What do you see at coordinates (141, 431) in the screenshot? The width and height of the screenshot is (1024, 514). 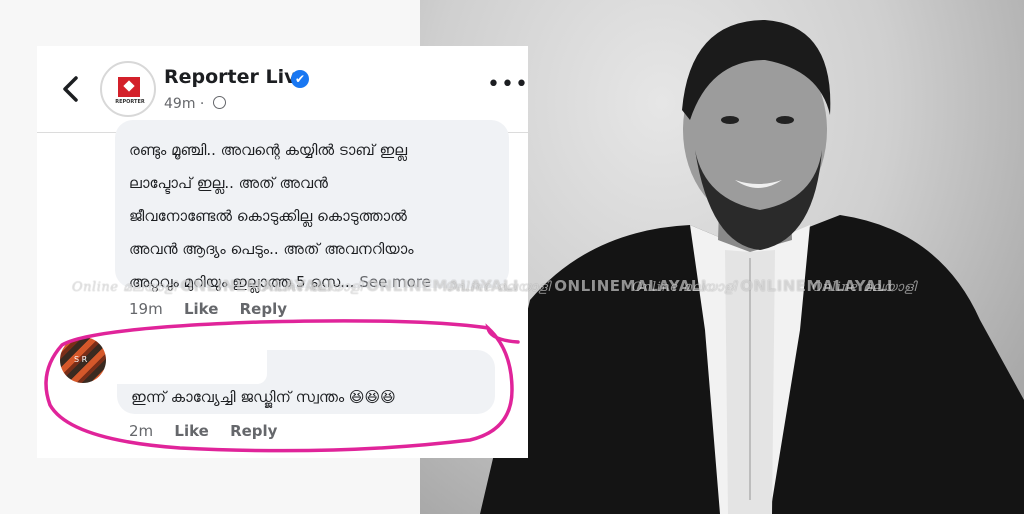 I see `comment-time: 2m` at bounding box center [141, 431].